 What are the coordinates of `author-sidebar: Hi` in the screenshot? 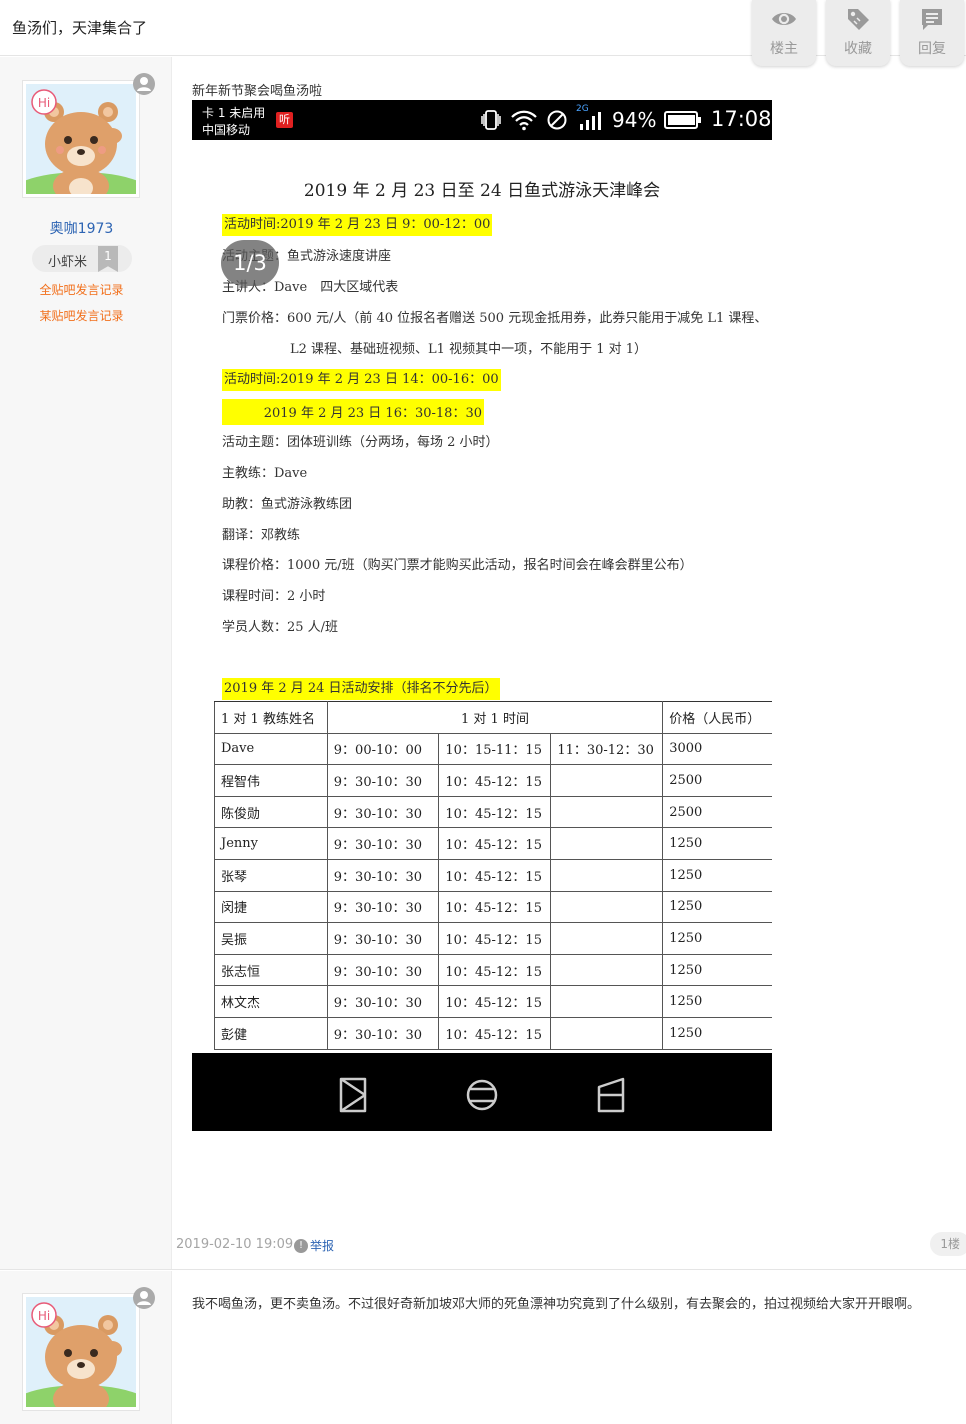 It's located at (86, 1347).